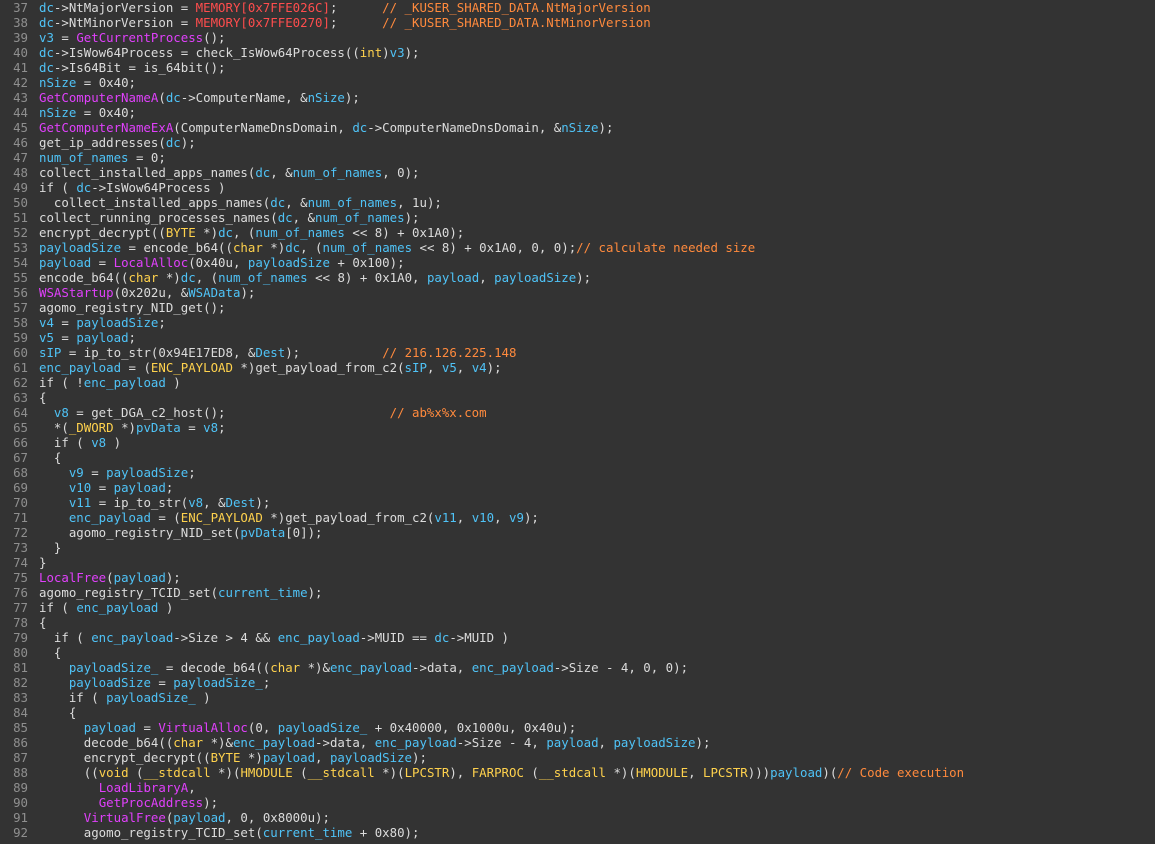  What do you see at coordinates (577, 682) in the screenshot?
I see `code-line: 82 payloadSize = payloadSize_;` at bounding box center [577, 682].